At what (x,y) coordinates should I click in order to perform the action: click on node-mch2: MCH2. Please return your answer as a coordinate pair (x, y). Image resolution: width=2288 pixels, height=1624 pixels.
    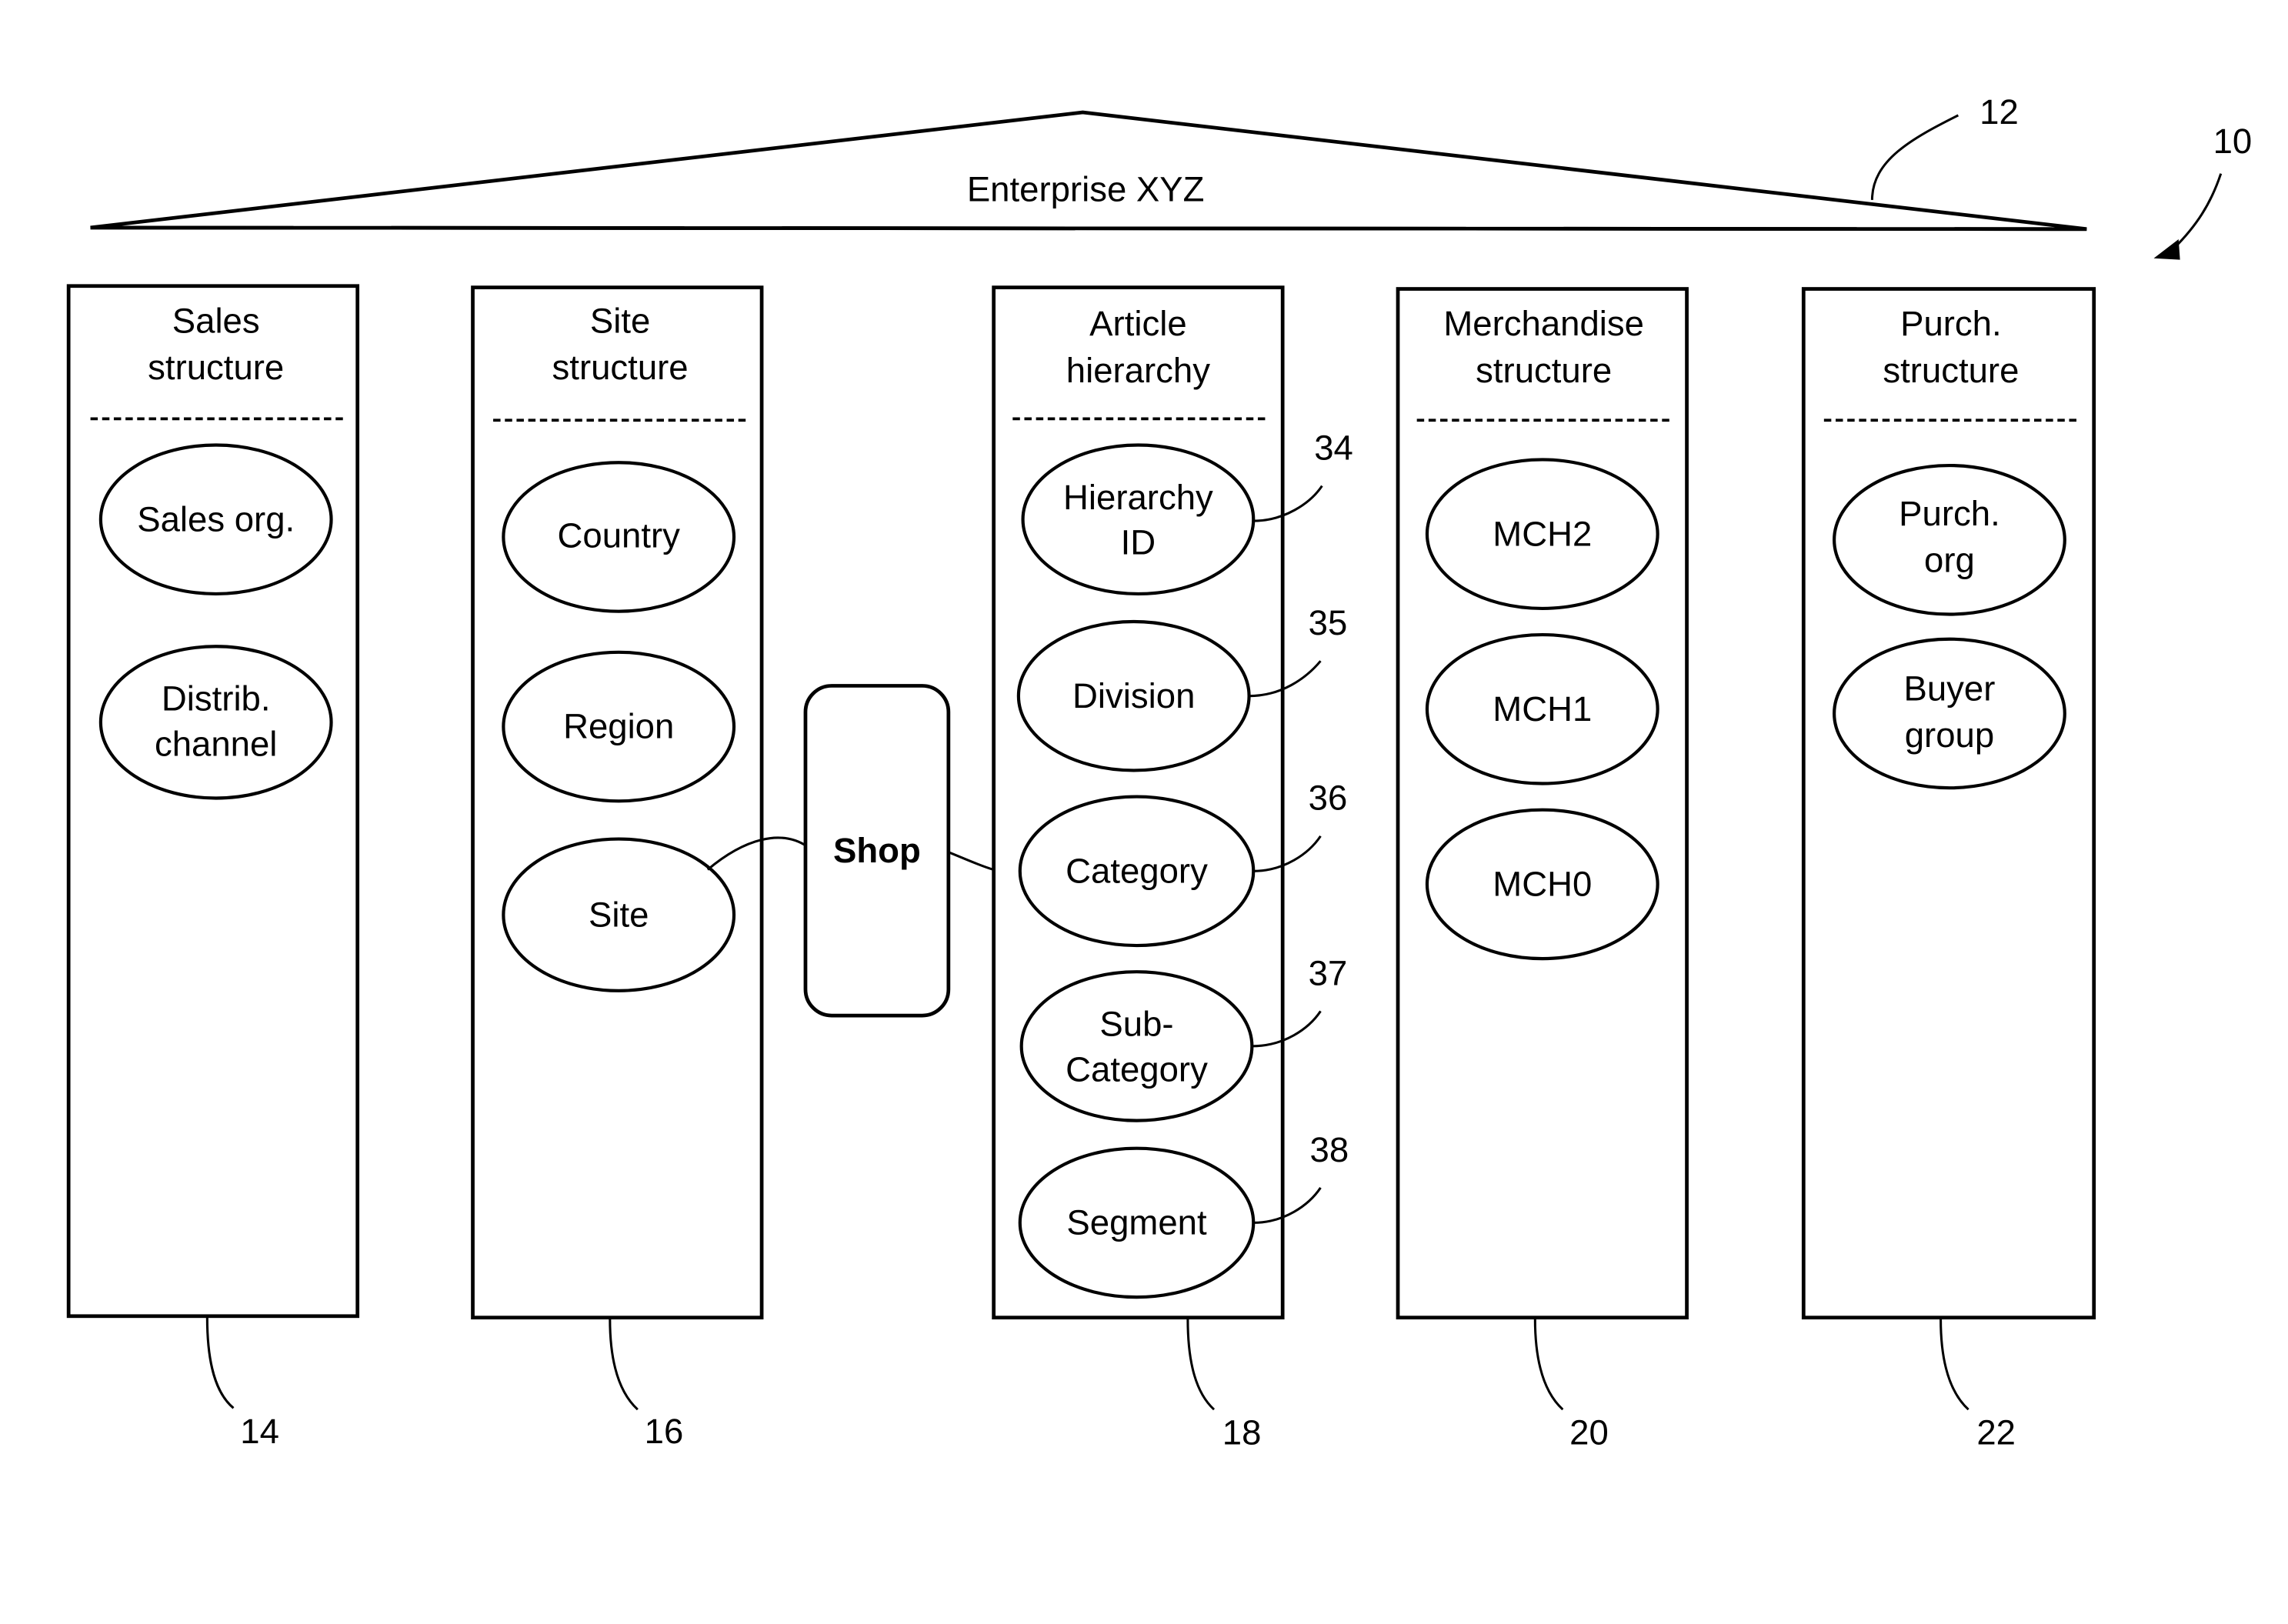
    Looking at the image, I should click on (1542, 534).